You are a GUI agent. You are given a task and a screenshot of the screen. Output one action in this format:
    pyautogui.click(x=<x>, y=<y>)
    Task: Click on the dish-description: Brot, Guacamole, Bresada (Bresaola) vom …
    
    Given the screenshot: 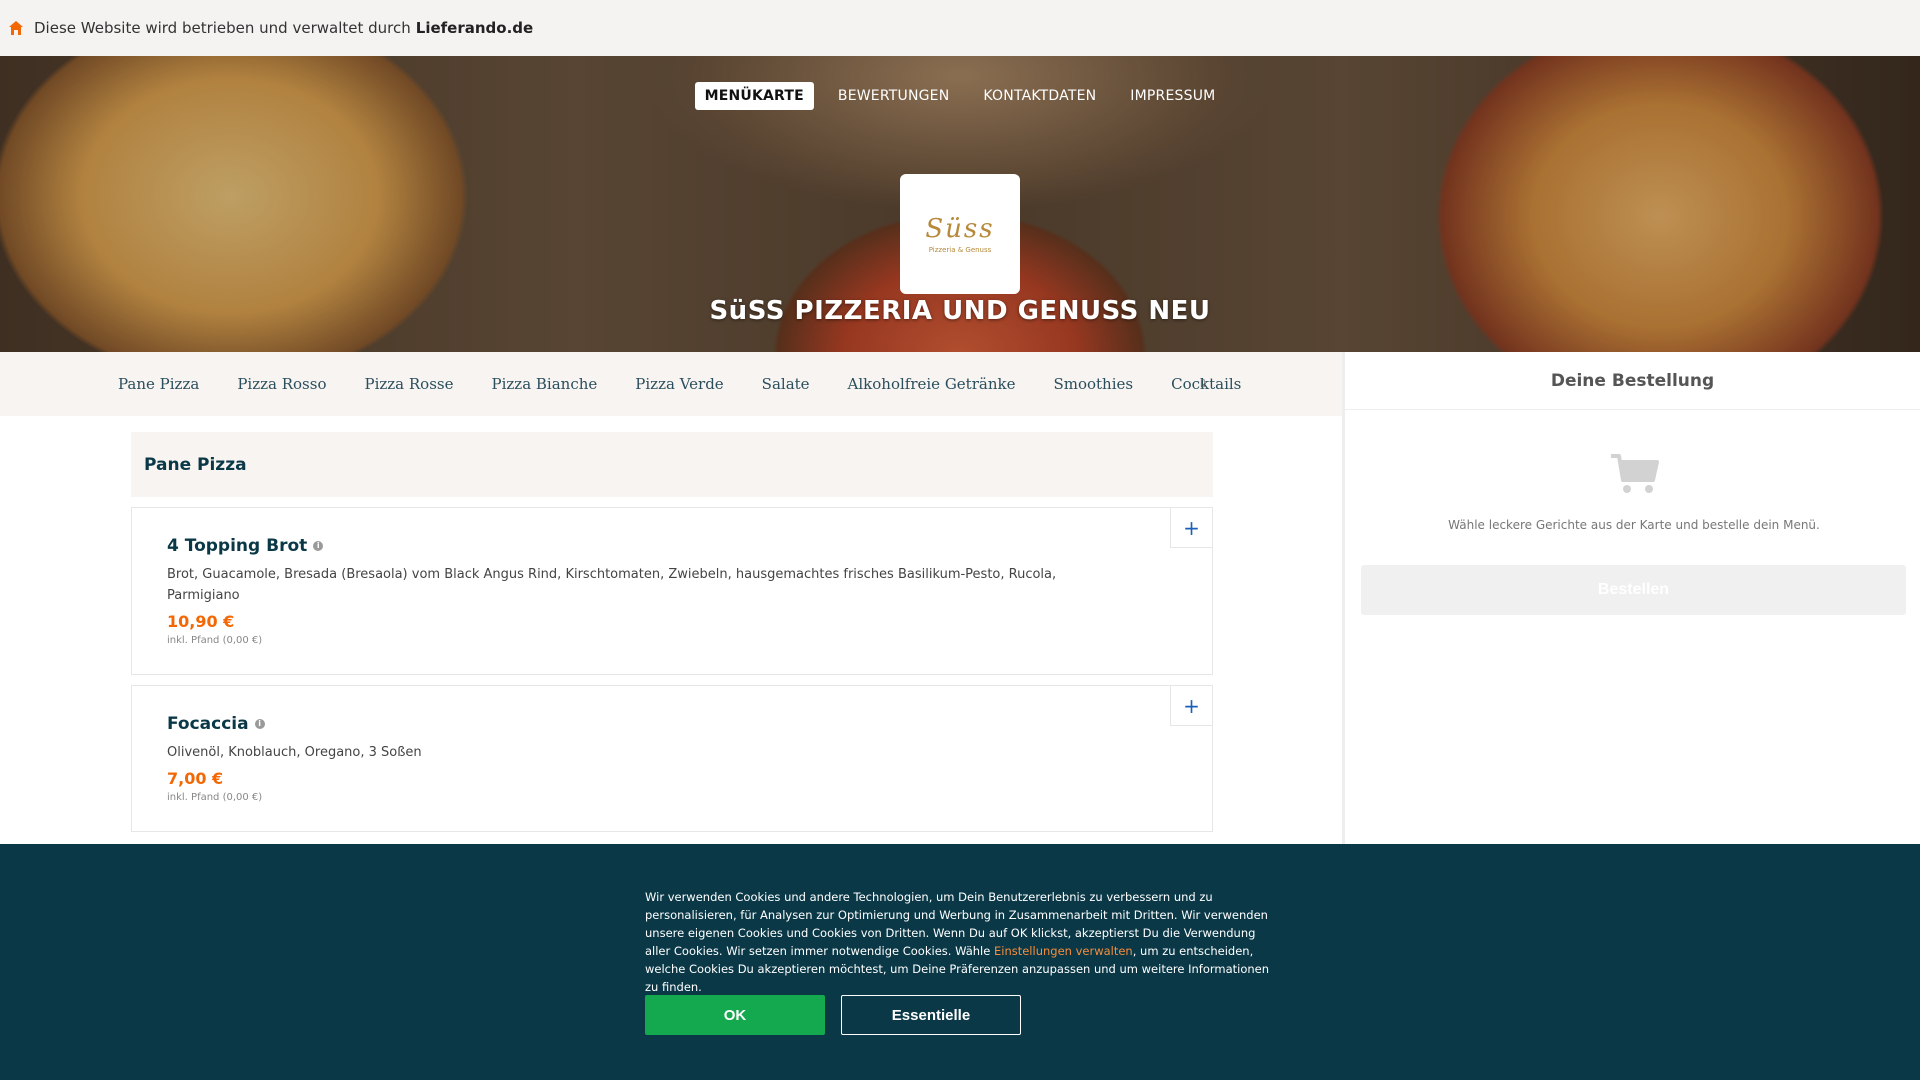 What is the action you would take?
    pyautogui.click(x=612, y=585)
    